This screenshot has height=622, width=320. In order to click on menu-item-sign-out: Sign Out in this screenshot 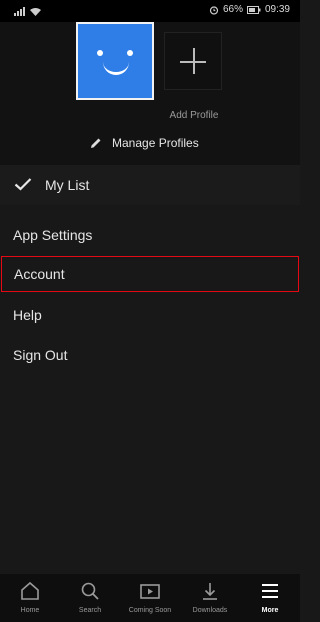, I will do `click(150, 355)`.